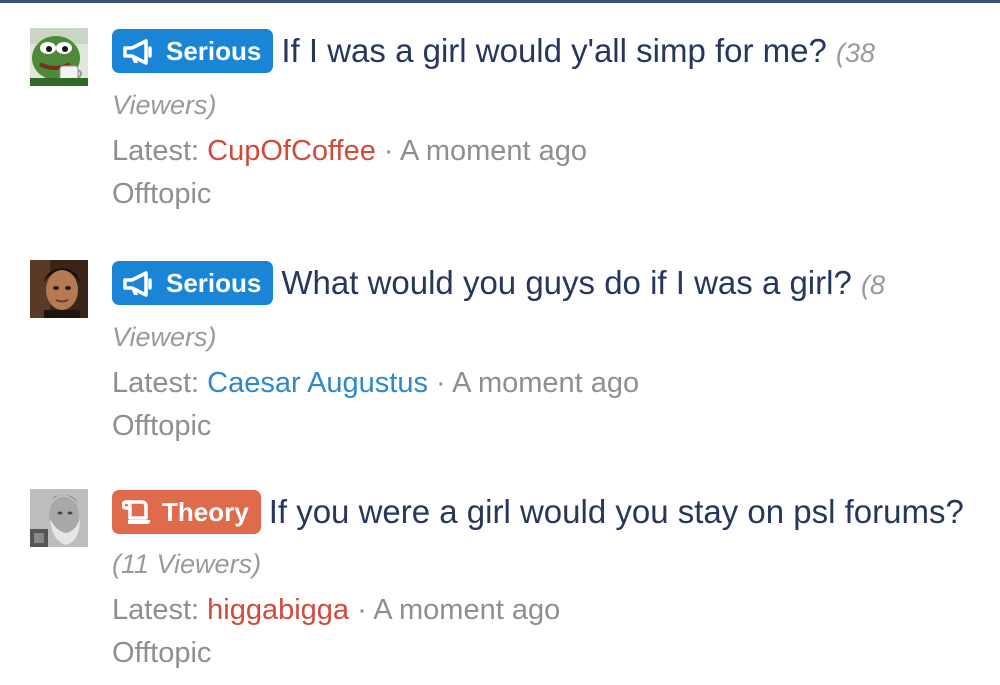 The height and width of the screenshot is (685, 1000). Describe the element at coordinates (317, 383) in the screenshot. I see `latest-user-link: Caesar Augustus` at that location.